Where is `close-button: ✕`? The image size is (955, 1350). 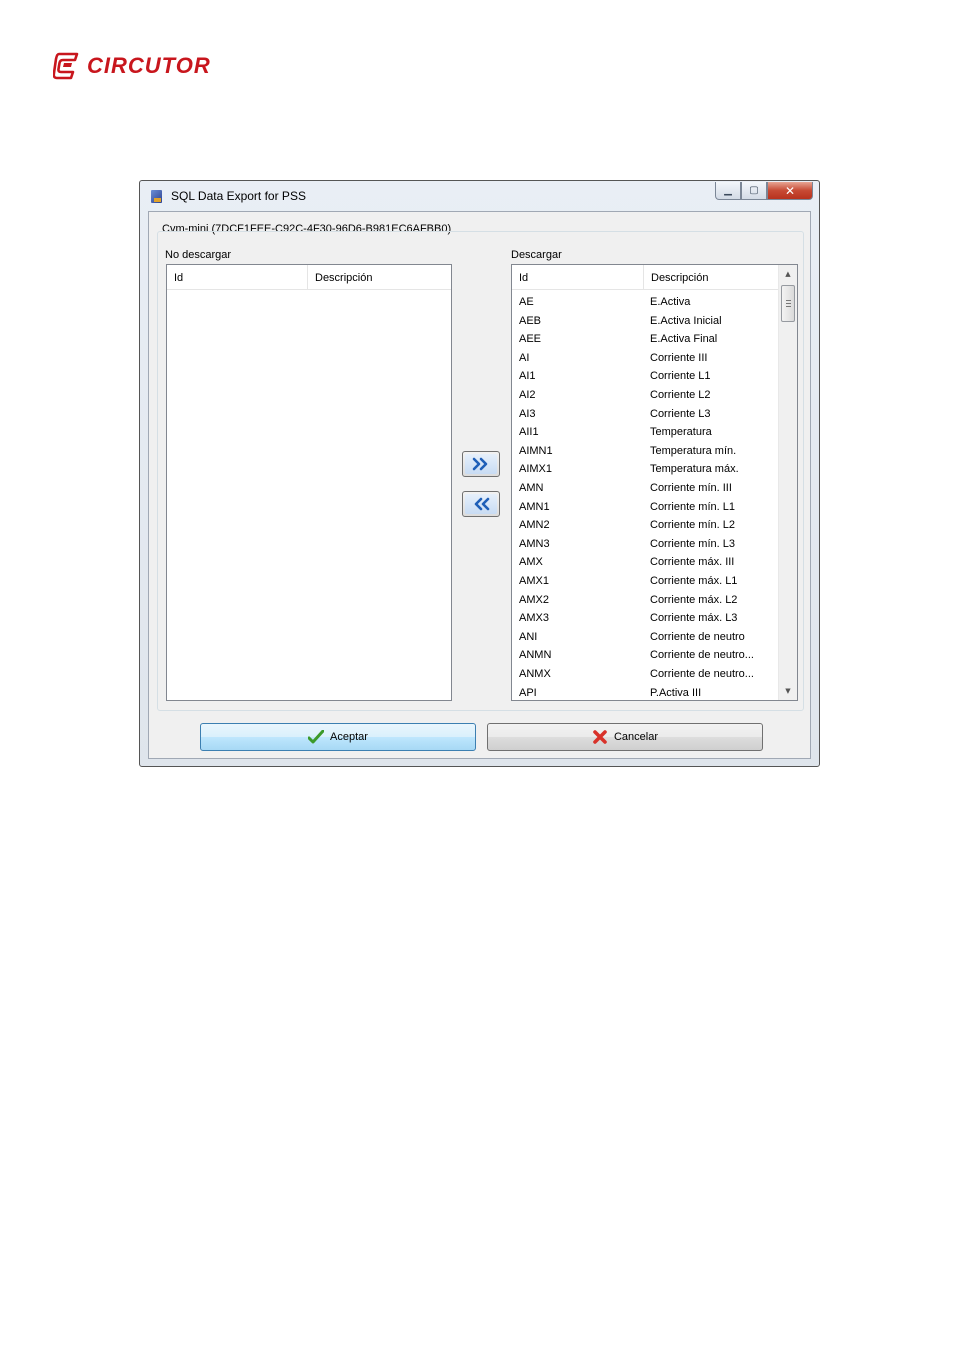
close-button: ✕ is located at coordinates (790, 191).